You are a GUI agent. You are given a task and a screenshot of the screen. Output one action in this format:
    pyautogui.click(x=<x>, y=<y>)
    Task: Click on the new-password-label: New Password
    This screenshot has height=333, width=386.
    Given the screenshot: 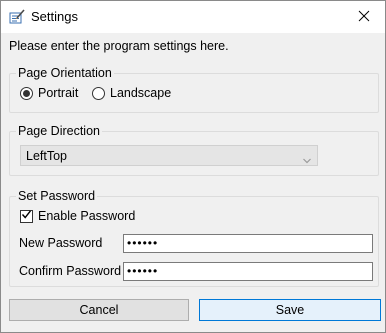 What is the action you would take?
    pyautogui.click(x=61, y=243)
    